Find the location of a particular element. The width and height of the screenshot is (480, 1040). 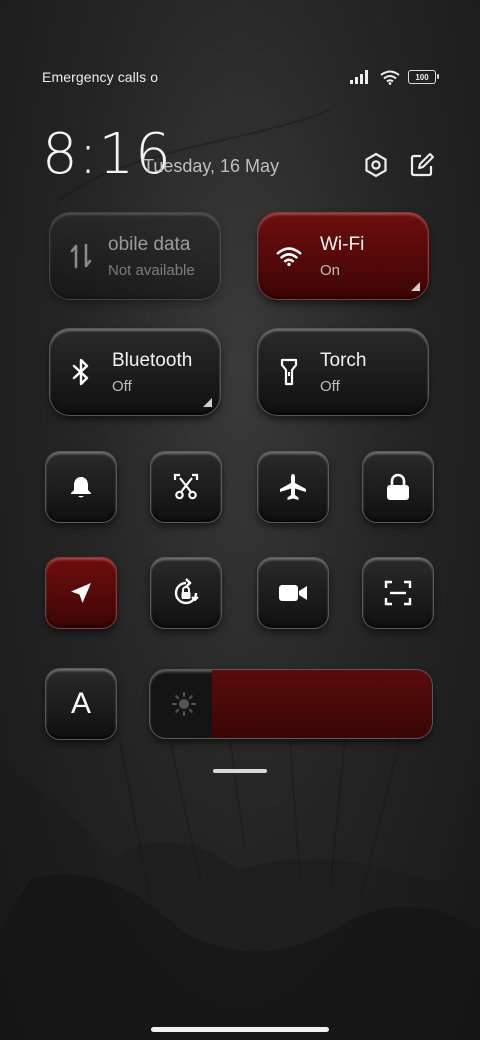

settings-icon is located at coordinates (376, 165).